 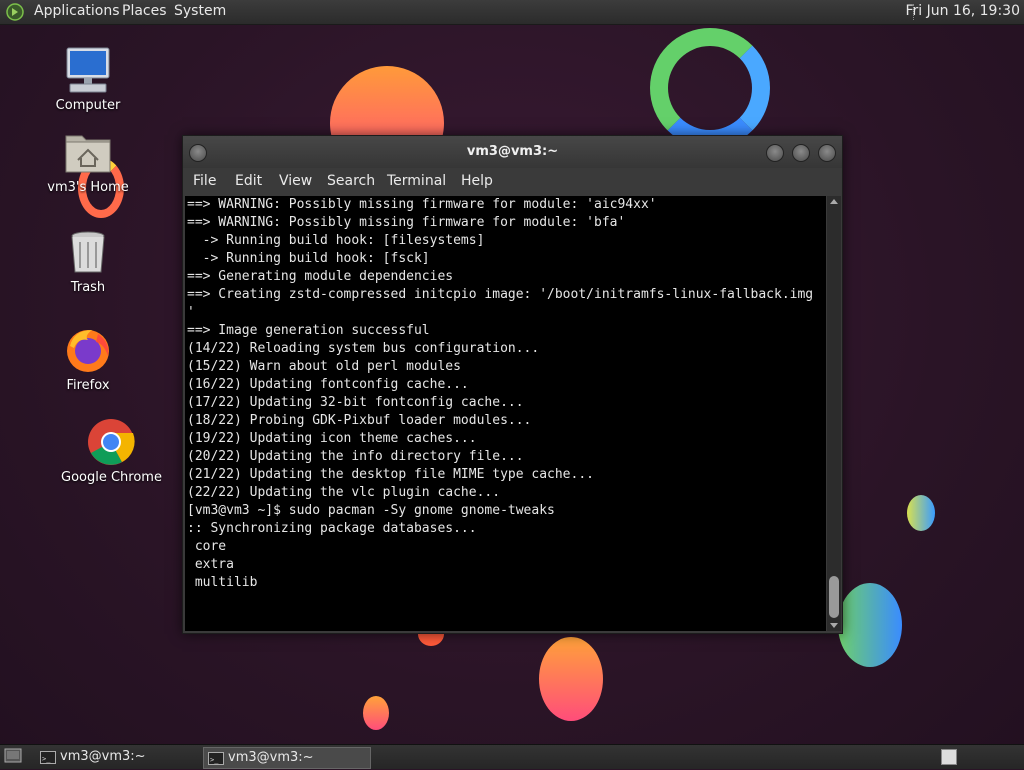 What do you see at coordinates (416, 181) in the screenshot?
I see `menu-terminal: Terminal` at bounding box center [416, 181].